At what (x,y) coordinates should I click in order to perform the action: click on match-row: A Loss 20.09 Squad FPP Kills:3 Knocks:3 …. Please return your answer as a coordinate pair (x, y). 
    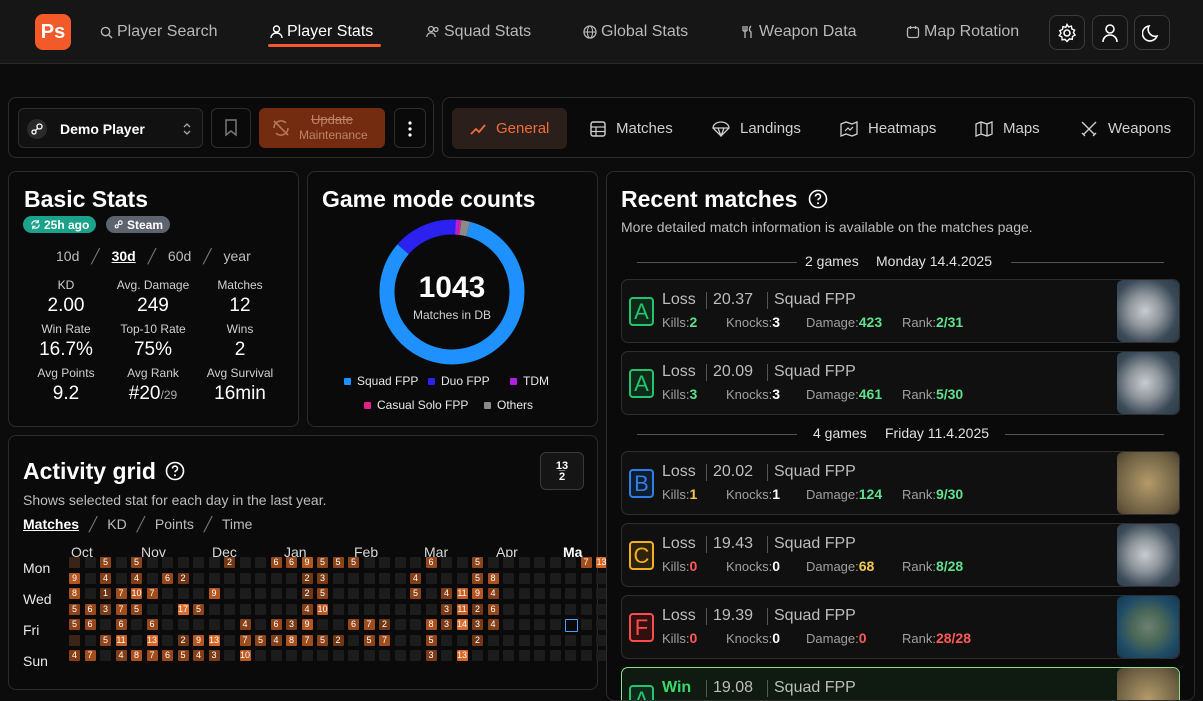
    Looking at the image, I should click on (900, 383).